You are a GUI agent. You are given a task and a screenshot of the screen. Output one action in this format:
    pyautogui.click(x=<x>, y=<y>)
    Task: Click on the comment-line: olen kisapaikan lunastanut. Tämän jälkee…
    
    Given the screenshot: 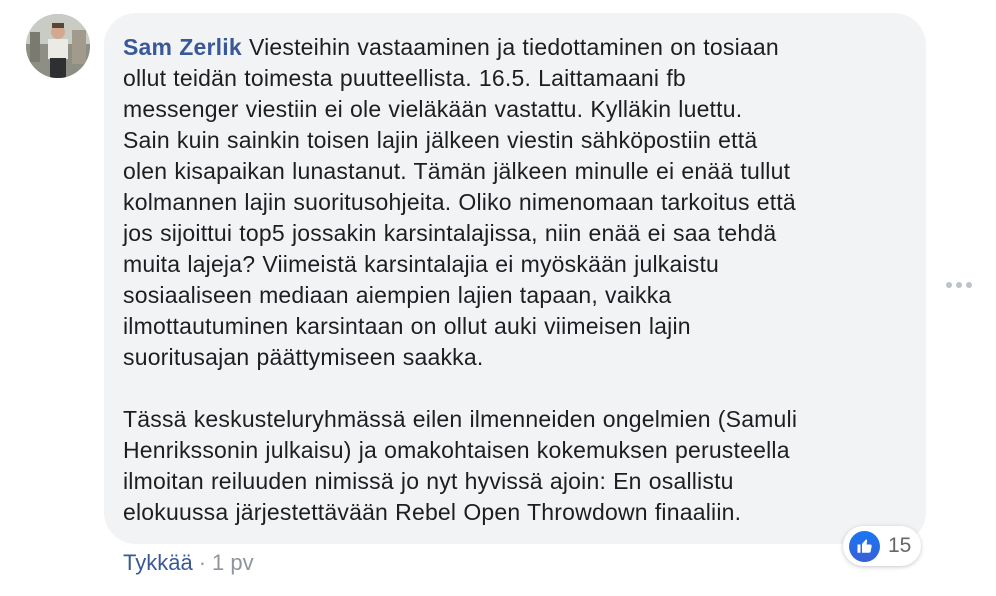 What is the action you would take?
    pyautogui.click(x=457, y=171)
    